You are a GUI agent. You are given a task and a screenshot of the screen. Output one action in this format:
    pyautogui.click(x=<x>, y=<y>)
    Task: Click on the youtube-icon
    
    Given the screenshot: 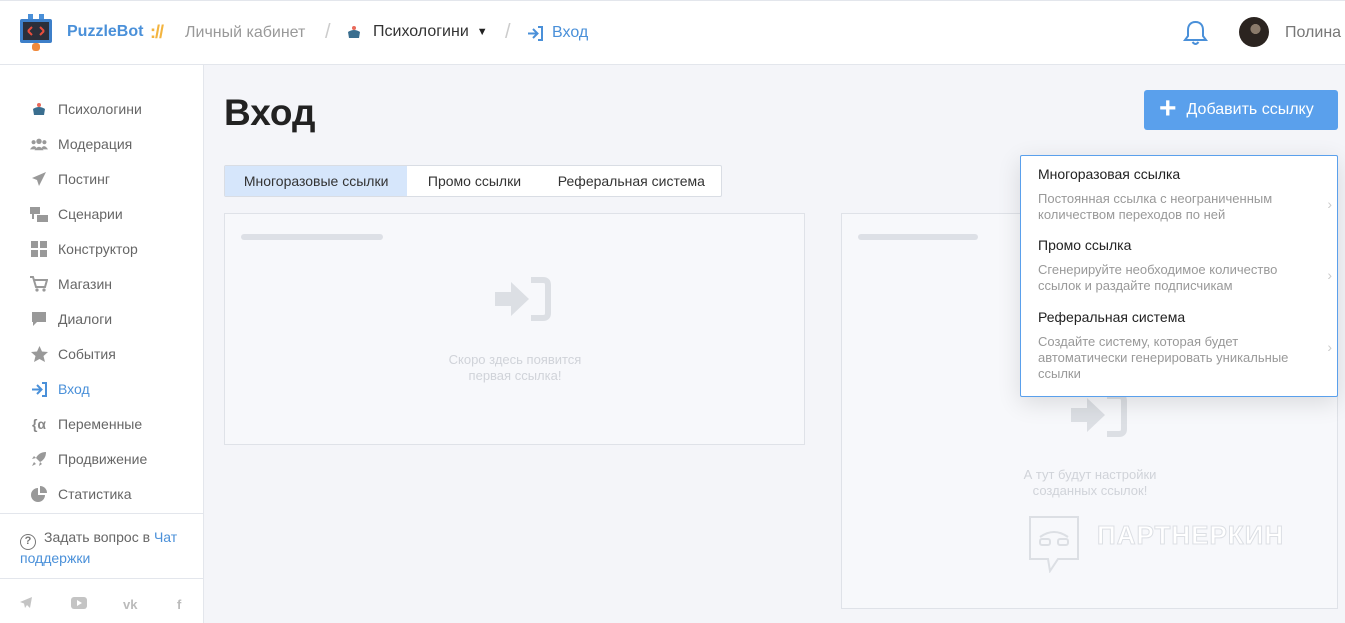 What is the action you would take?
    pyautogui.click(x=79, y=604)
    